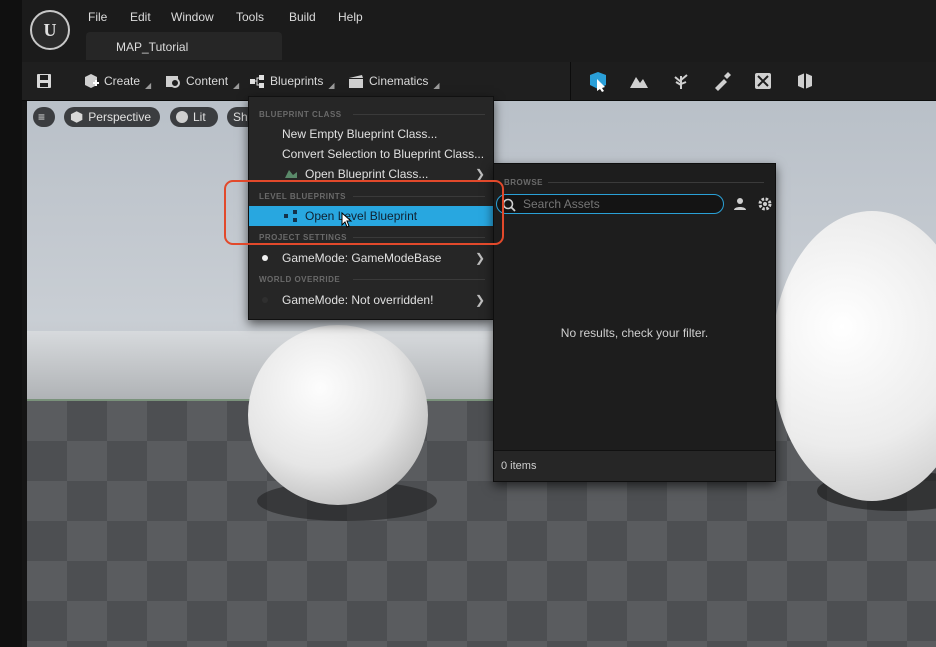  What do you see at coordinates (257, 81) in the screenshot?
I see `blueprint-icon` at bounding box center [257, 81].